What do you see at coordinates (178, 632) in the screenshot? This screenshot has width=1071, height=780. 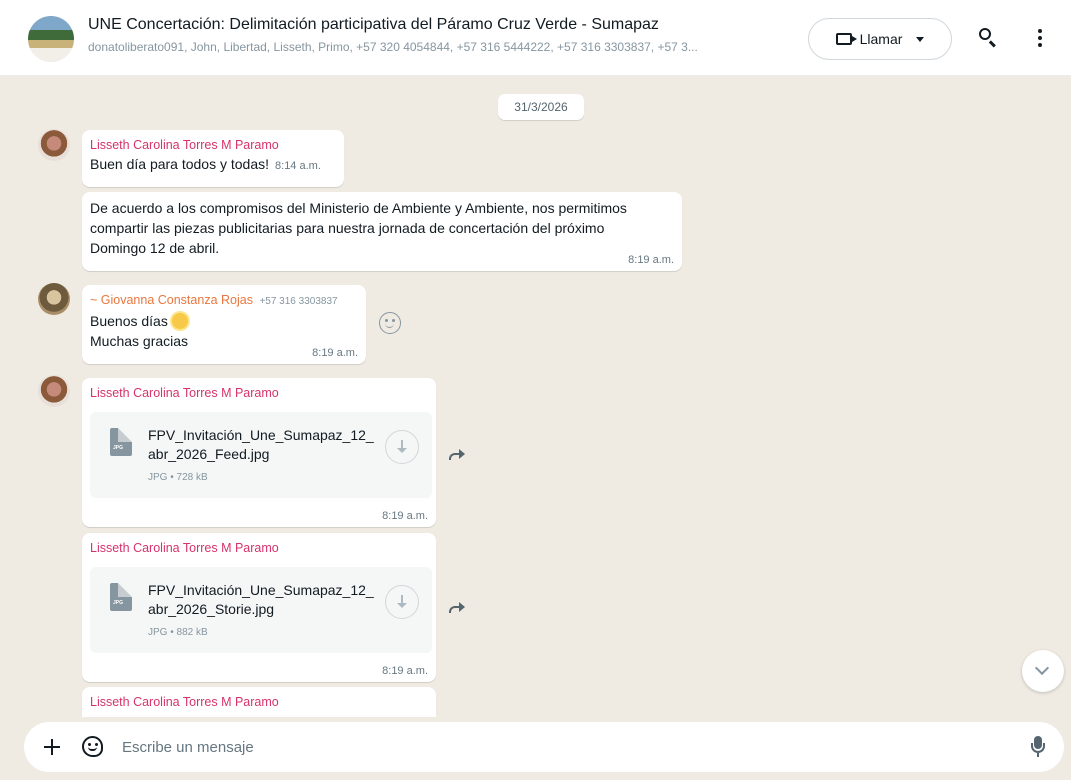 I see `file-meta: JPG • 882 kB` at bounding box center [178, 632].